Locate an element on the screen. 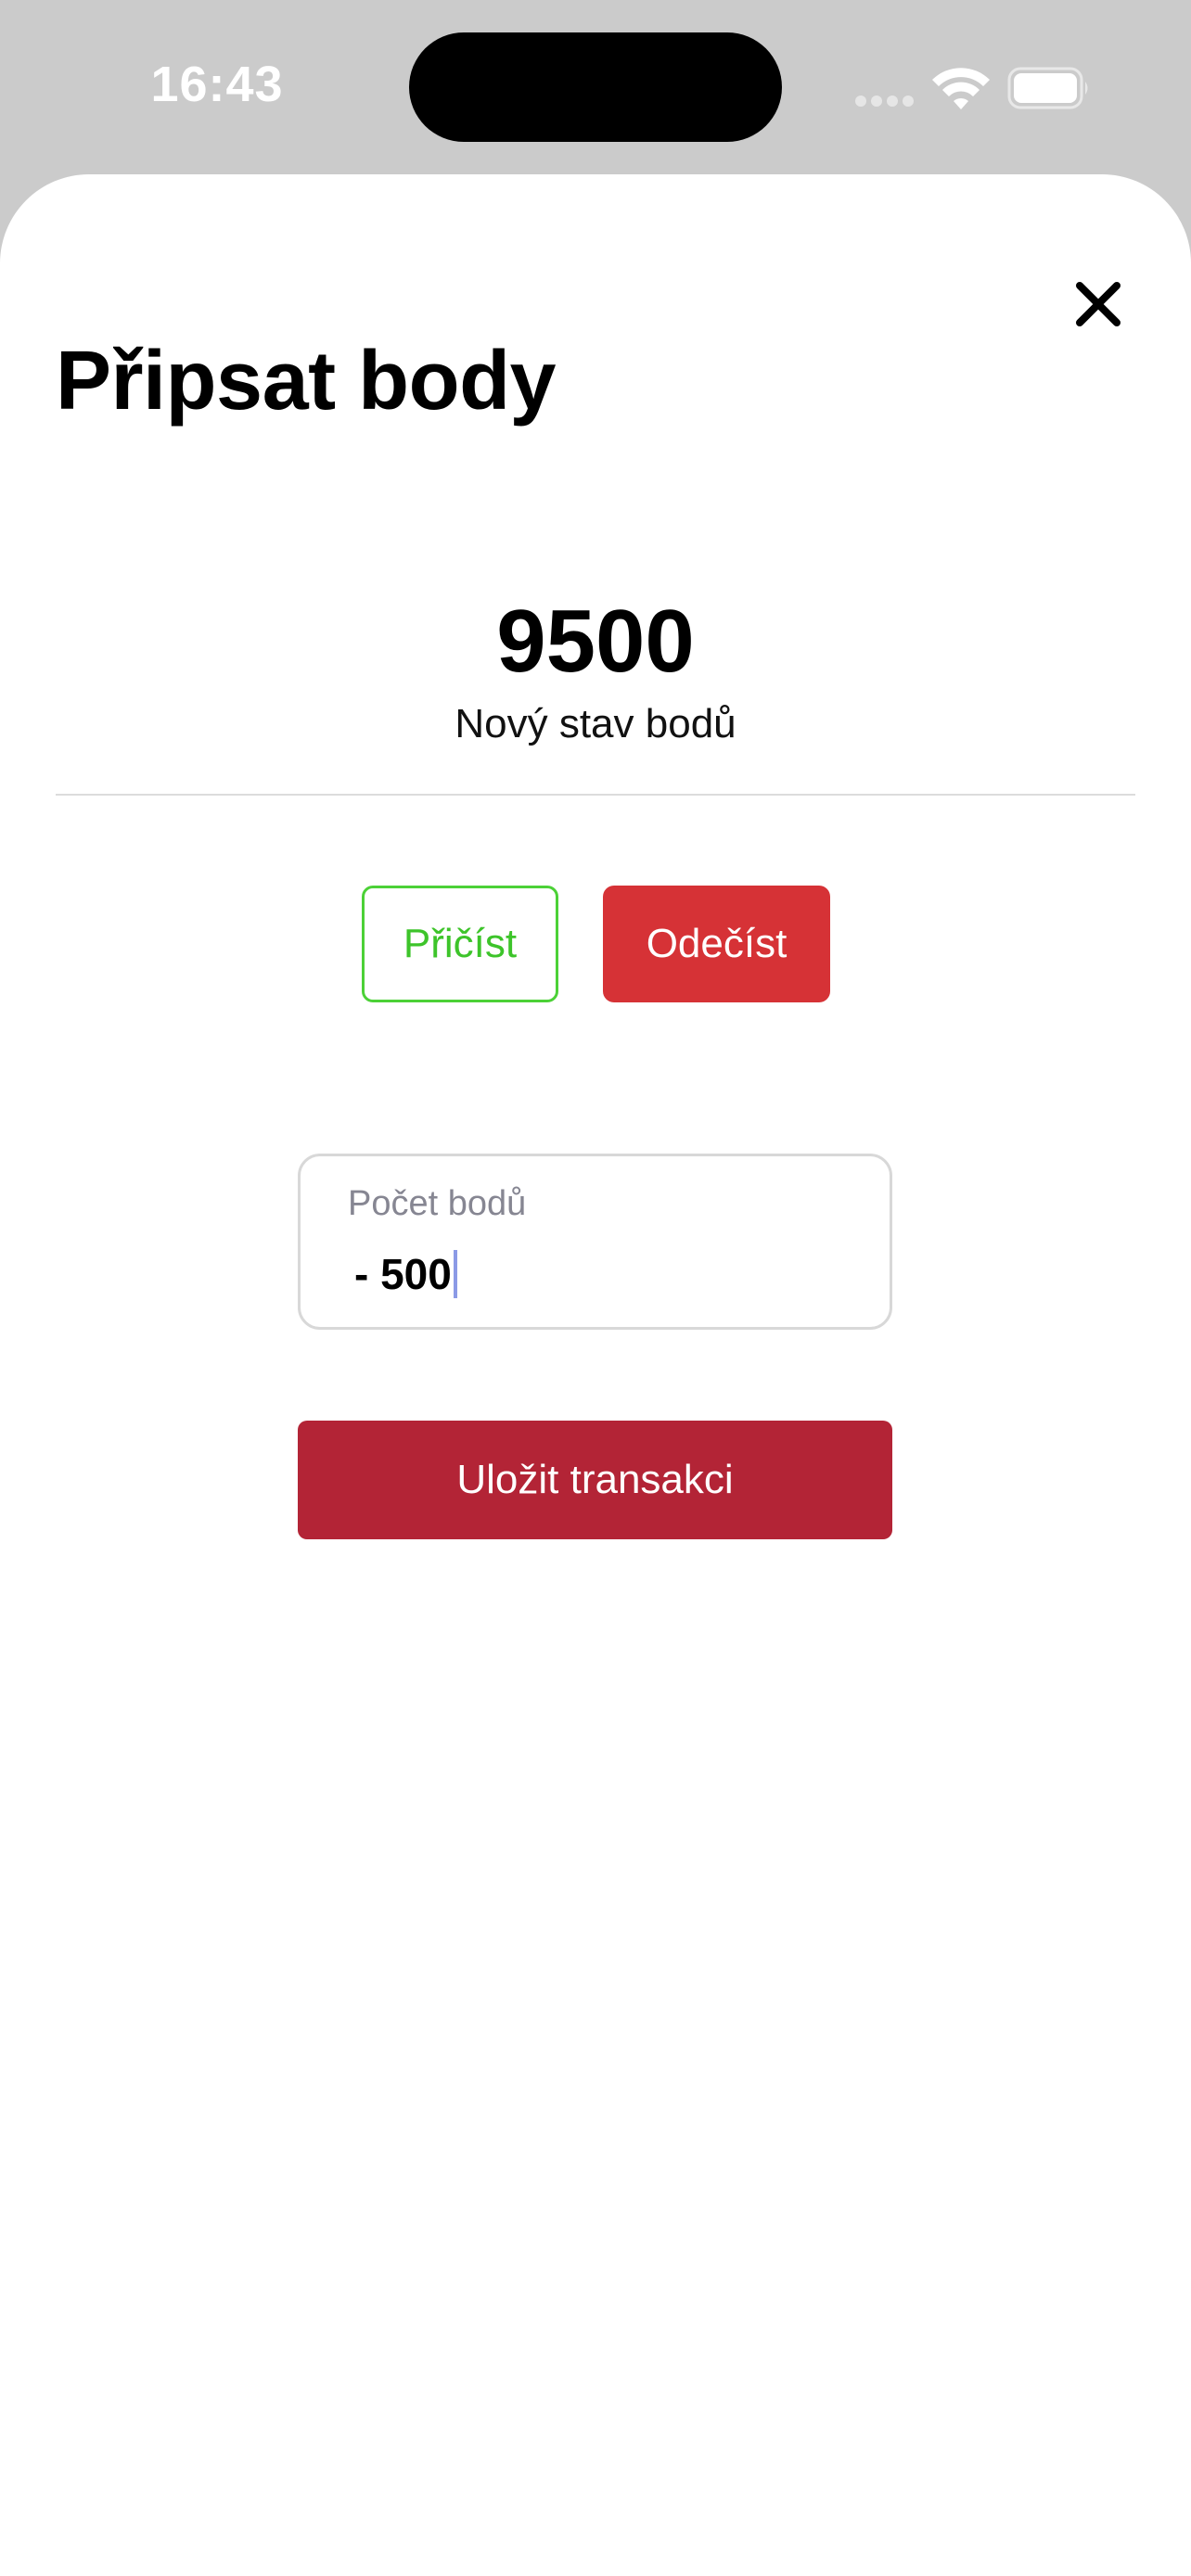  subtract-points-button: Odečíst is located at coordinates (716, 944).